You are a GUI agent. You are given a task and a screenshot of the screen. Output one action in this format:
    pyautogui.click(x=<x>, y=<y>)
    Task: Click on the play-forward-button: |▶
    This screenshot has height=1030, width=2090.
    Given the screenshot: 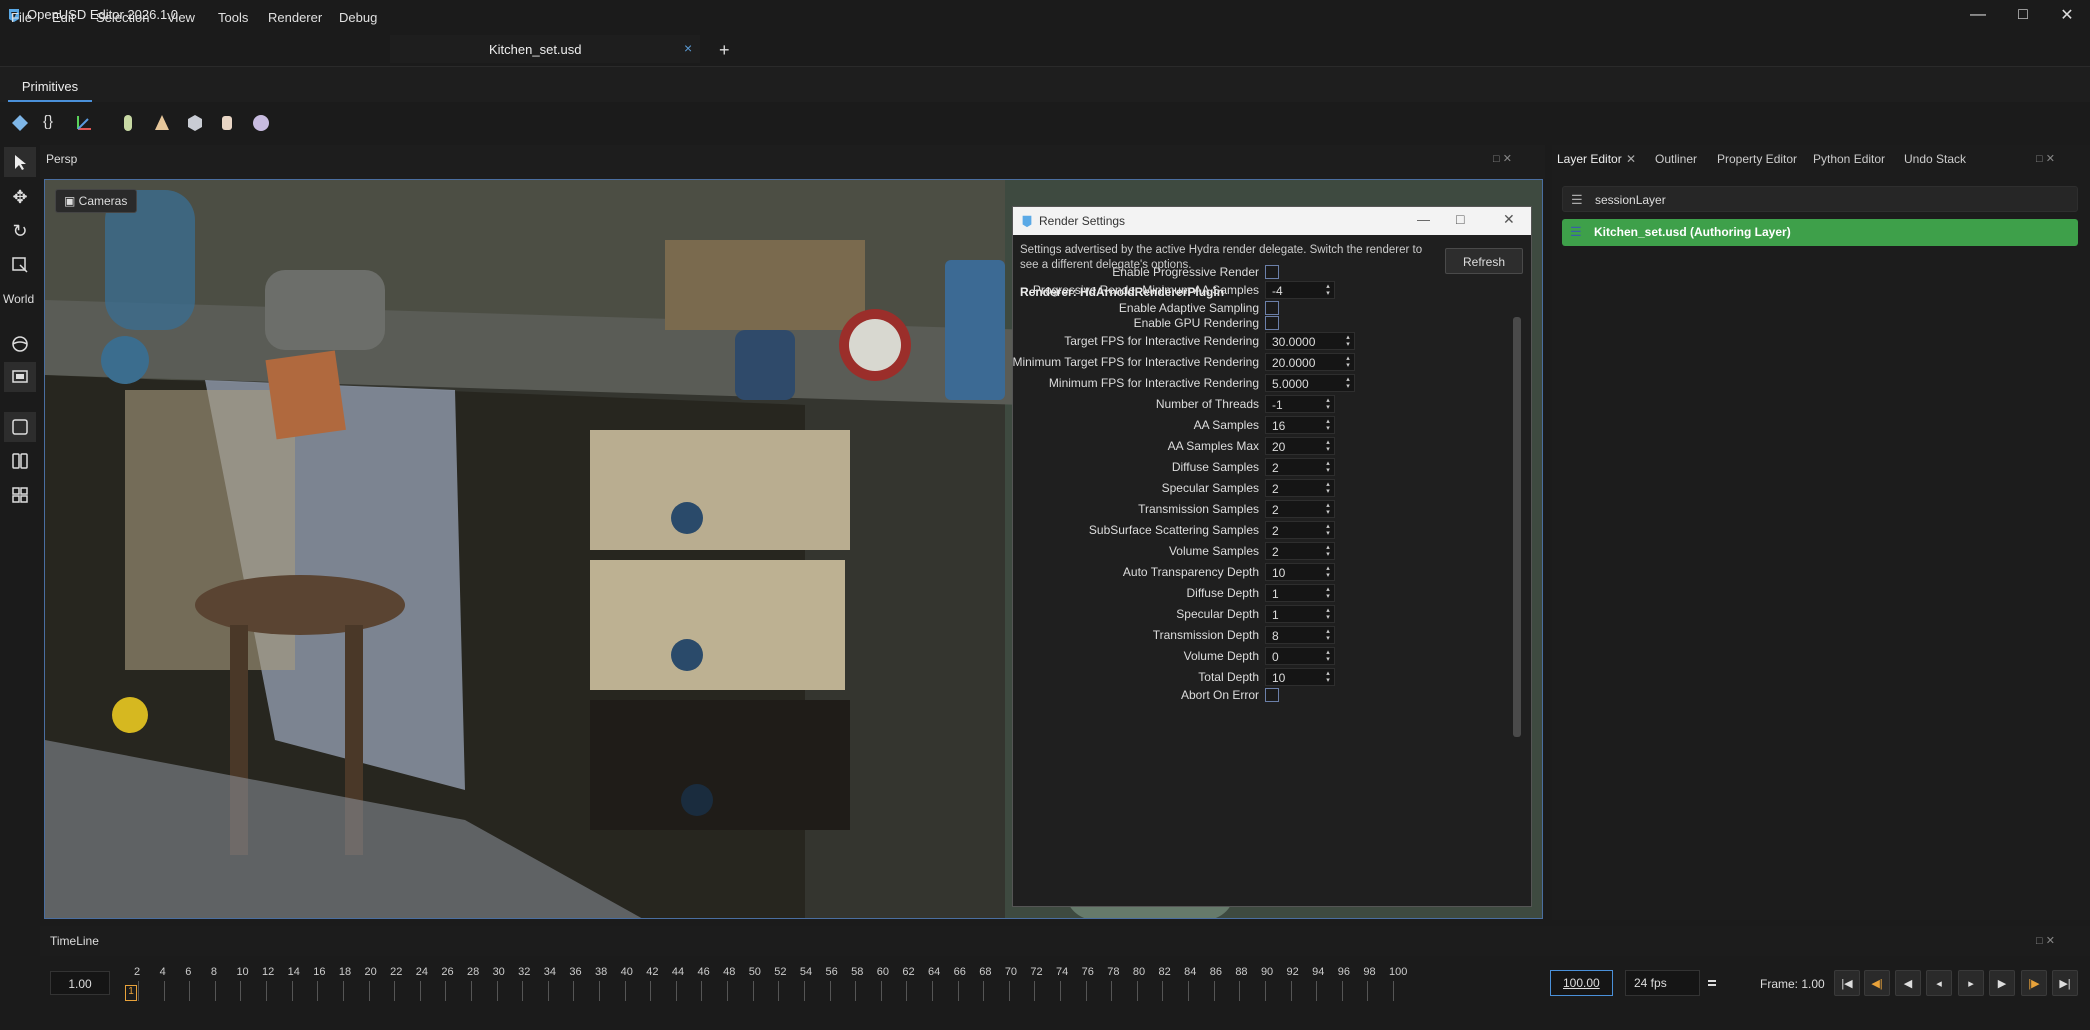 What is the action you would take?
    pyautogui.click(x=2034, y=983)
    